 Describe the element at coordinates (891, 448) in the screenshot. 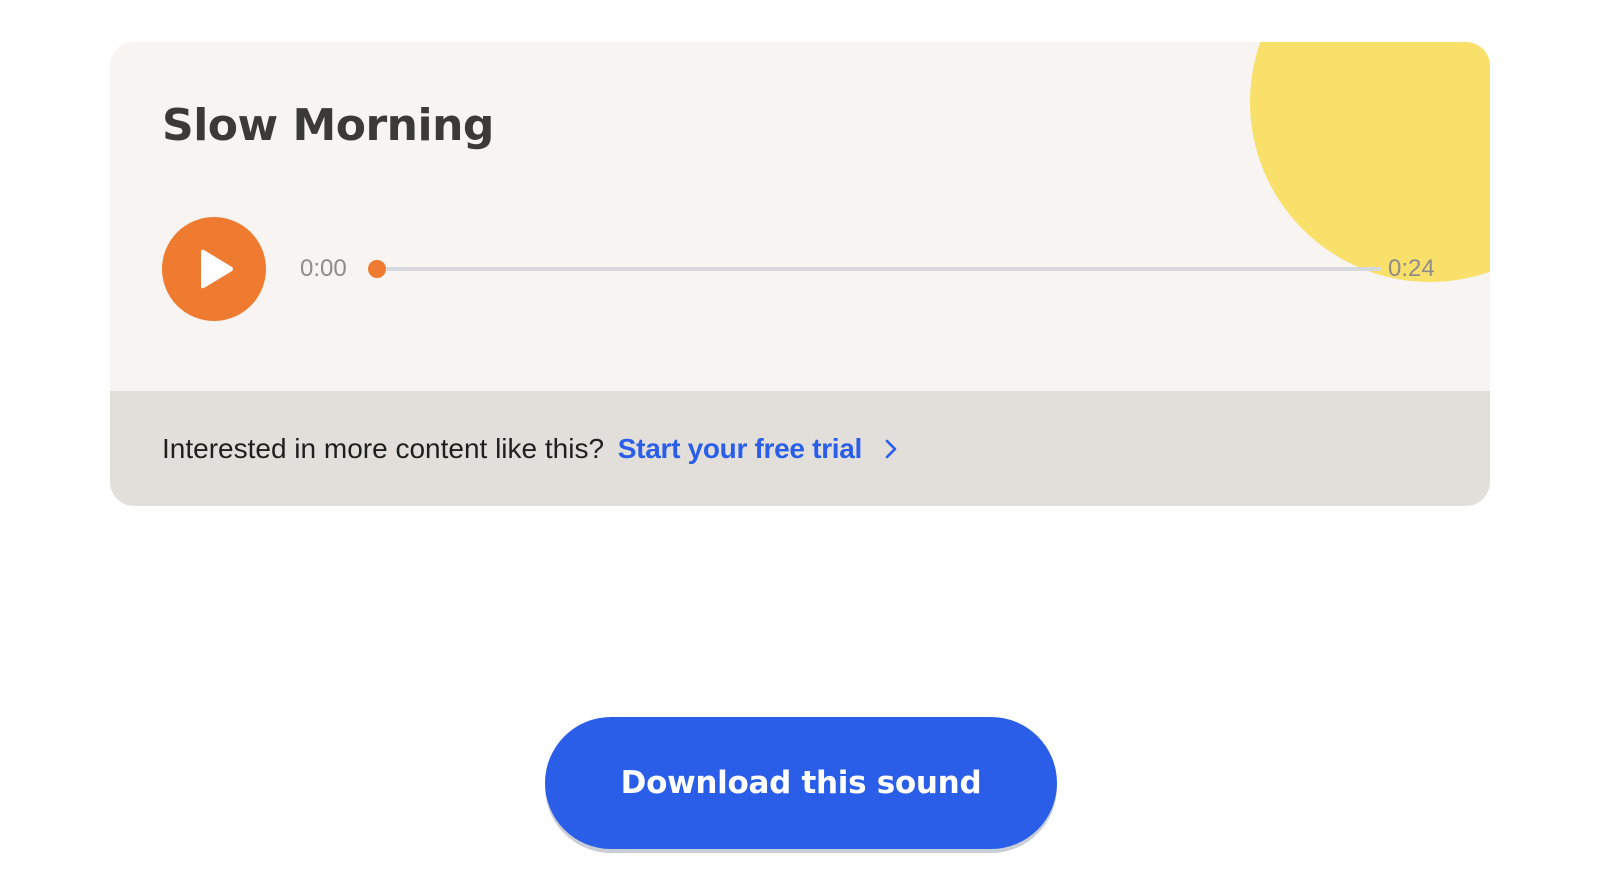

I see `chevron-right-icon` at that location.